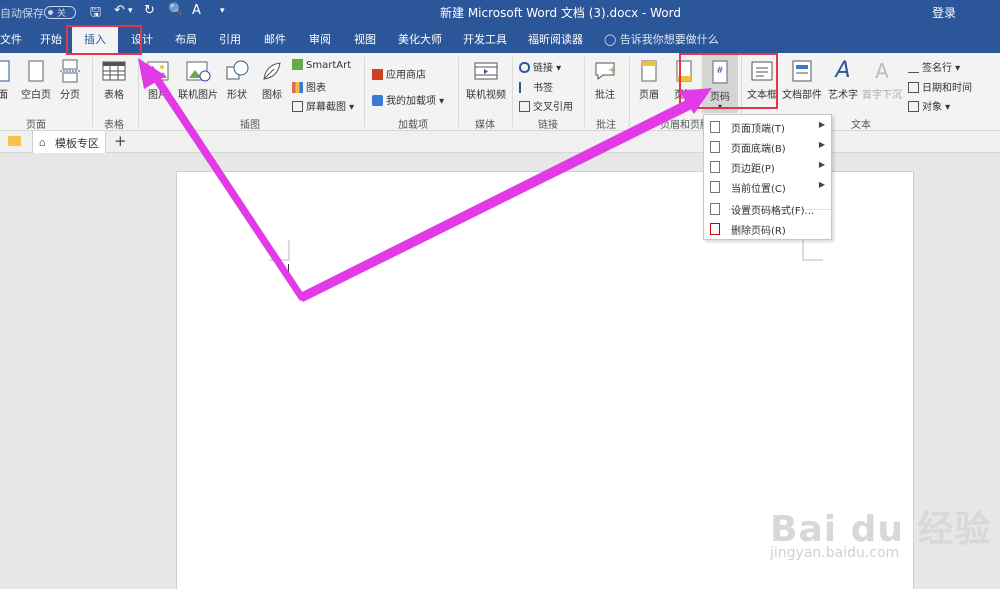 This screenshot has width=1000, height=589. Describe the element at coordinates (758, 189) in the screenshot. I see `menu-item-label: 当前位置(C)` at that location.